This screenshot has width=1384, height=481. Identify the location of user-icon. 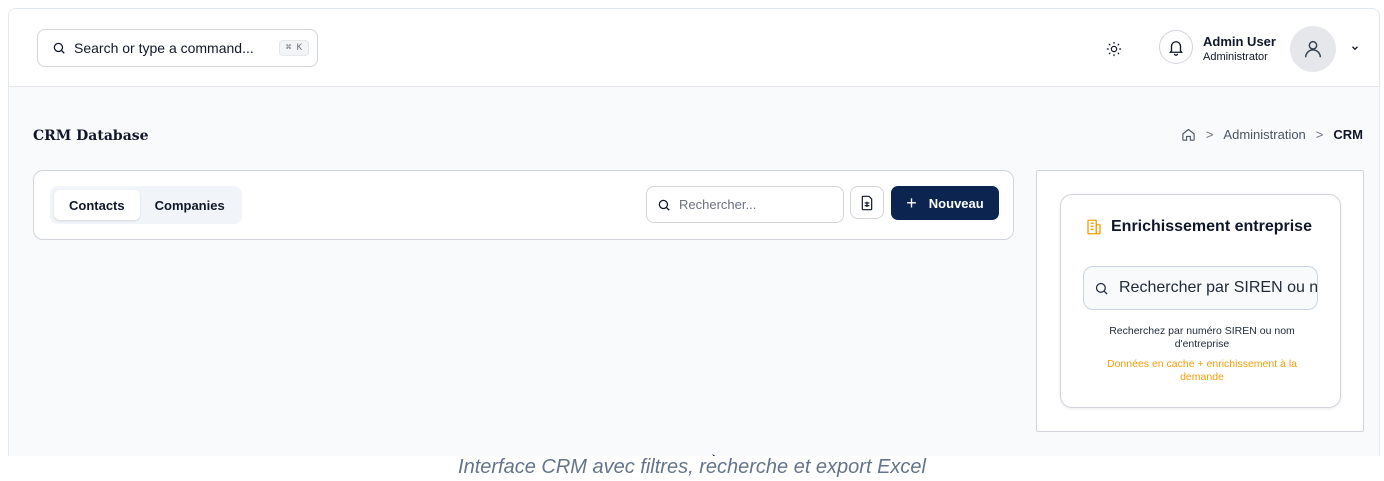
(1313, 49).